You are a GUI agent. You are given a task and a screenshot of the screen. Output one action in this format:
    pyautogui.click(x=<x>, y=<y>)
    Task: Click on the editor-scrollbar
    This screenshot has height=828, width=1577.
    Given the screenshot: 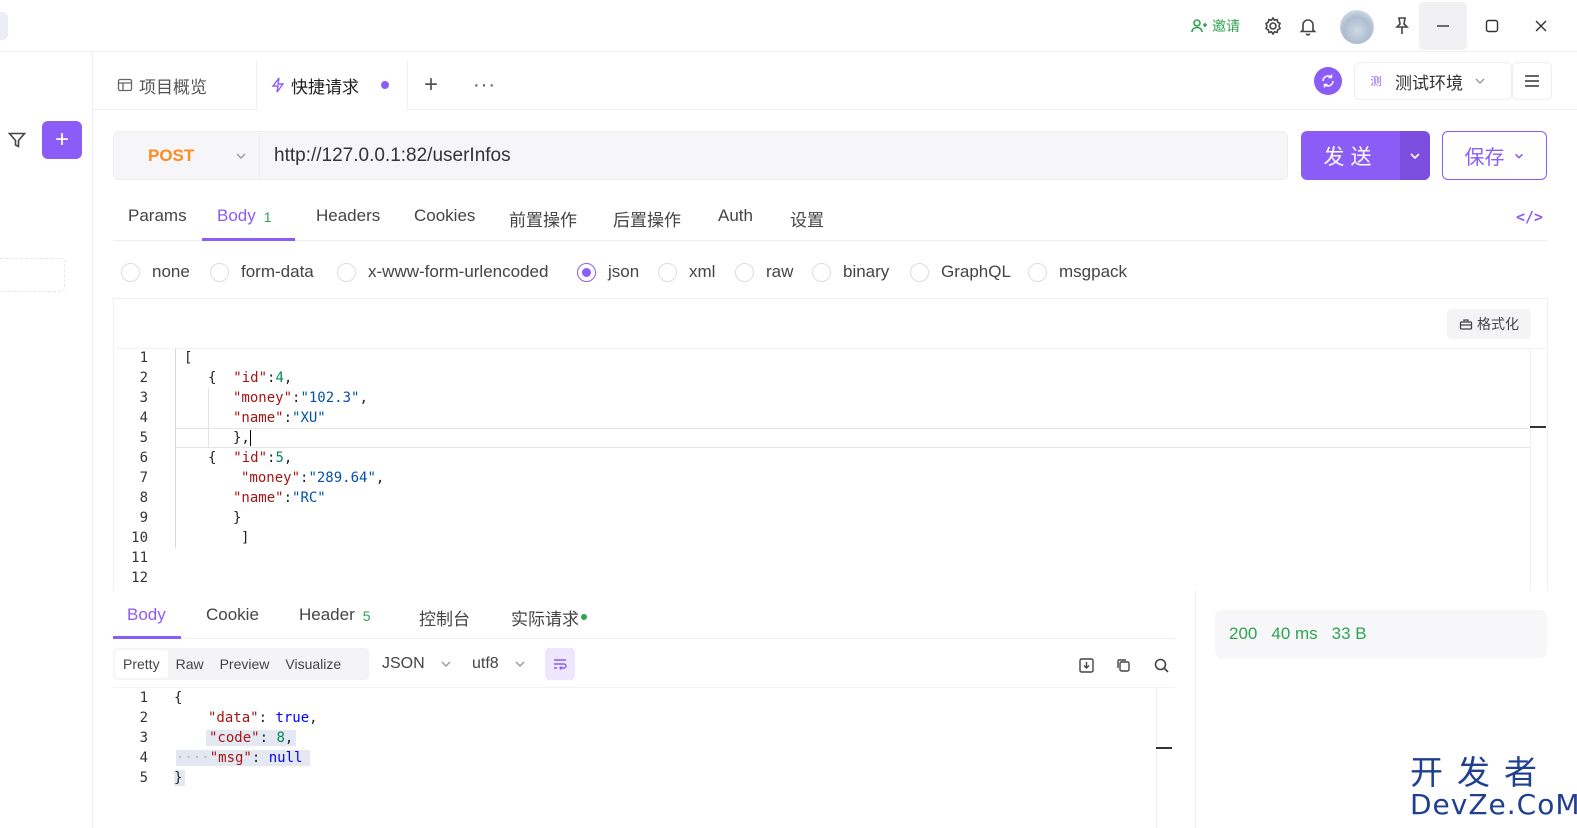 What is the action you would take?
    pyautogui.click(x=1539, y=469)
    